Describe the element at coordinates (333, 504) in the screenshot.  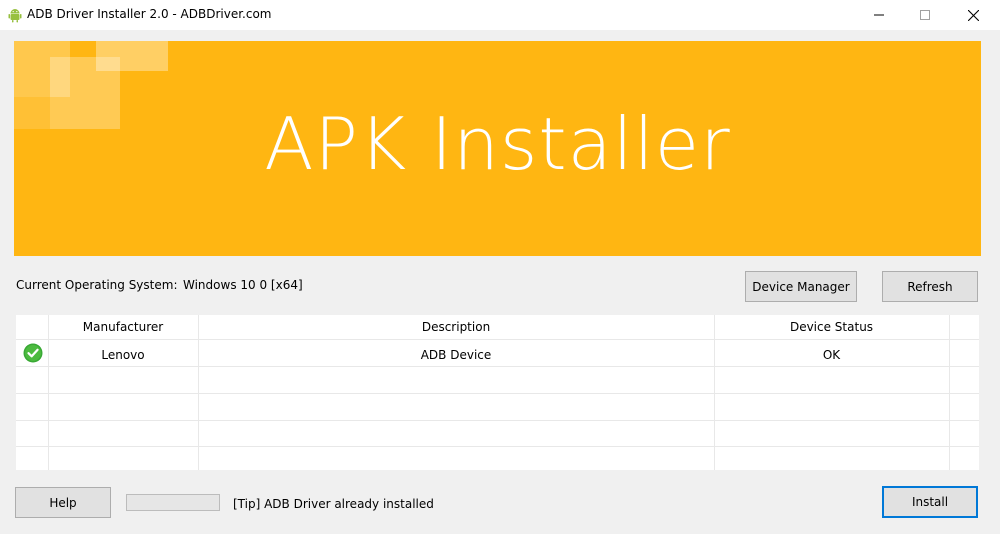
I see `tip-text: [Tip] ADB Driver already installed` at that location.